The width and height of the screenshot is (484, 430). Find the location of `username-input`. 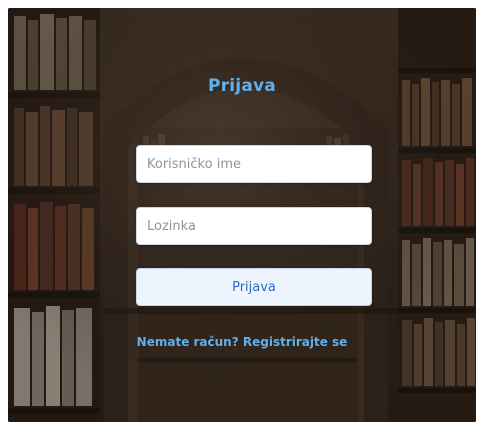

username-input is located at coordinates (254, 164).